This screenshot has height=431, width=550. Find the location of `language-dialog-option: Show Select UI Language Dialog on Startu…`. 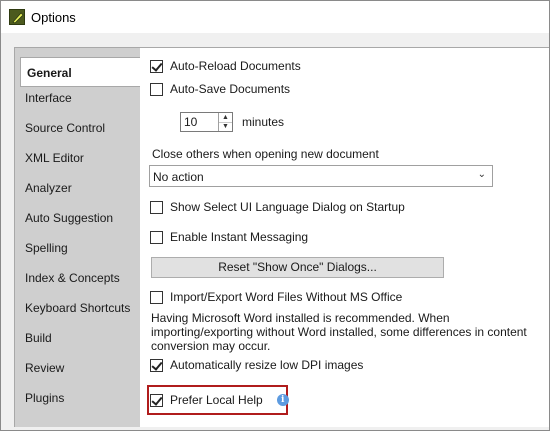

language-dialog-option: Show Select UI Language Dialog on Startu… is located at coordinates (277, 207).